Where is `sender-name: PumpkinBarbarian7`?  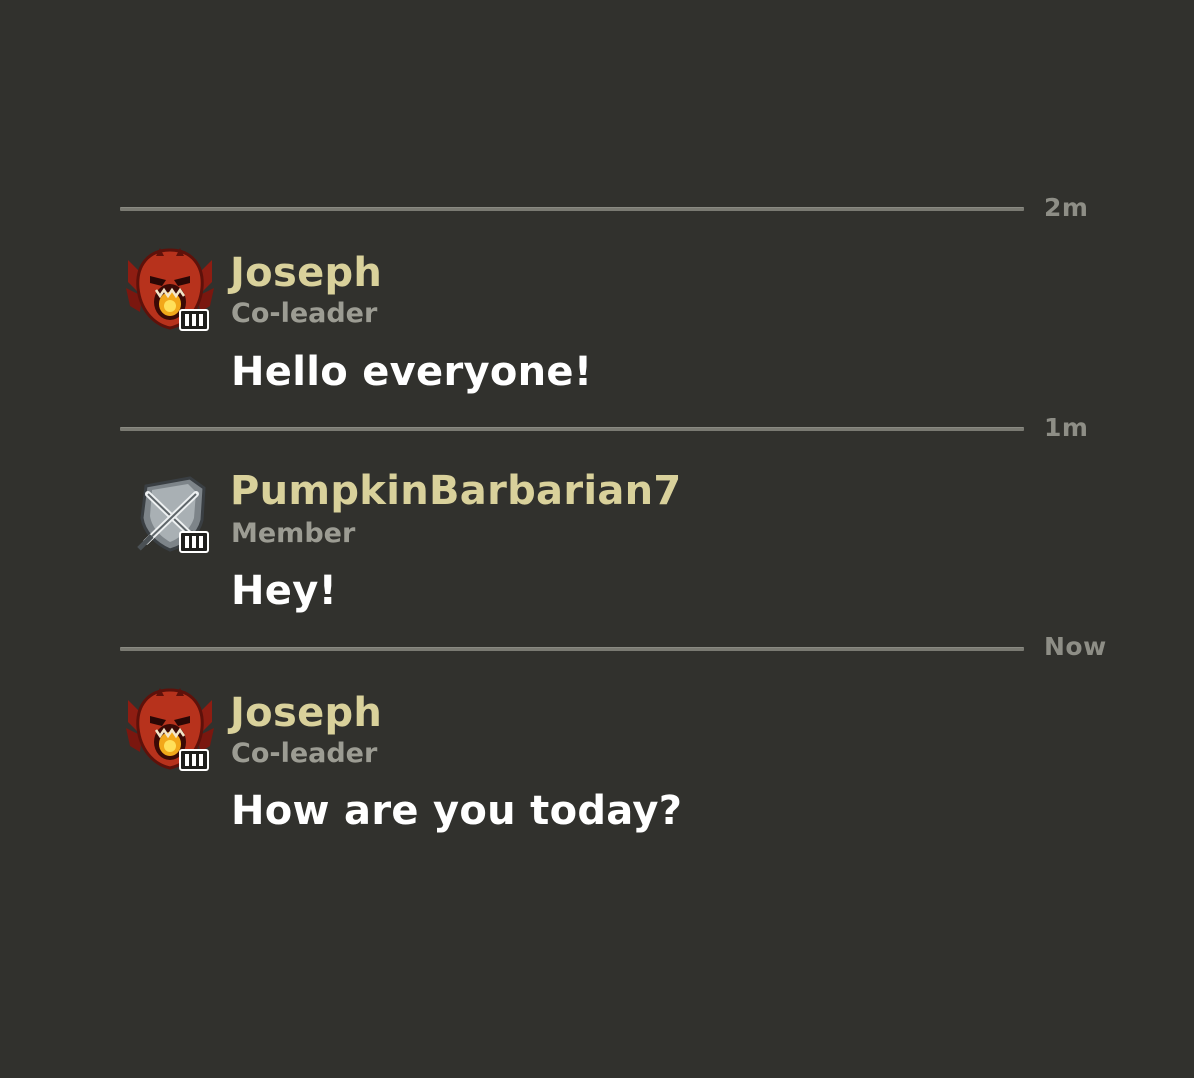 sender-name: PumpkinBarbarian7 is located at coordinates (456, 491).